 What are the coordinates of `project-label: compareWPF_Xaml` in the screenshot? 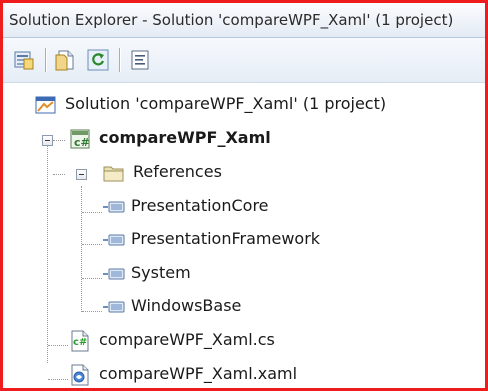 It's located at (185, 137).